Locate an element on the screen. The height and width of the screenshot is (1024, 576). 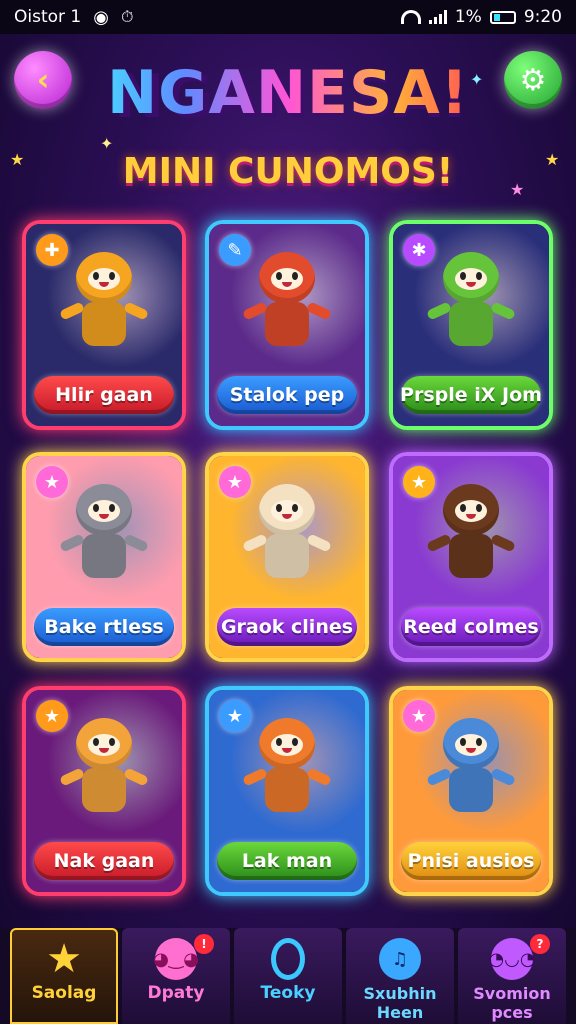
carrier-label: Oistor 1 is located at coordinates (48, 17).